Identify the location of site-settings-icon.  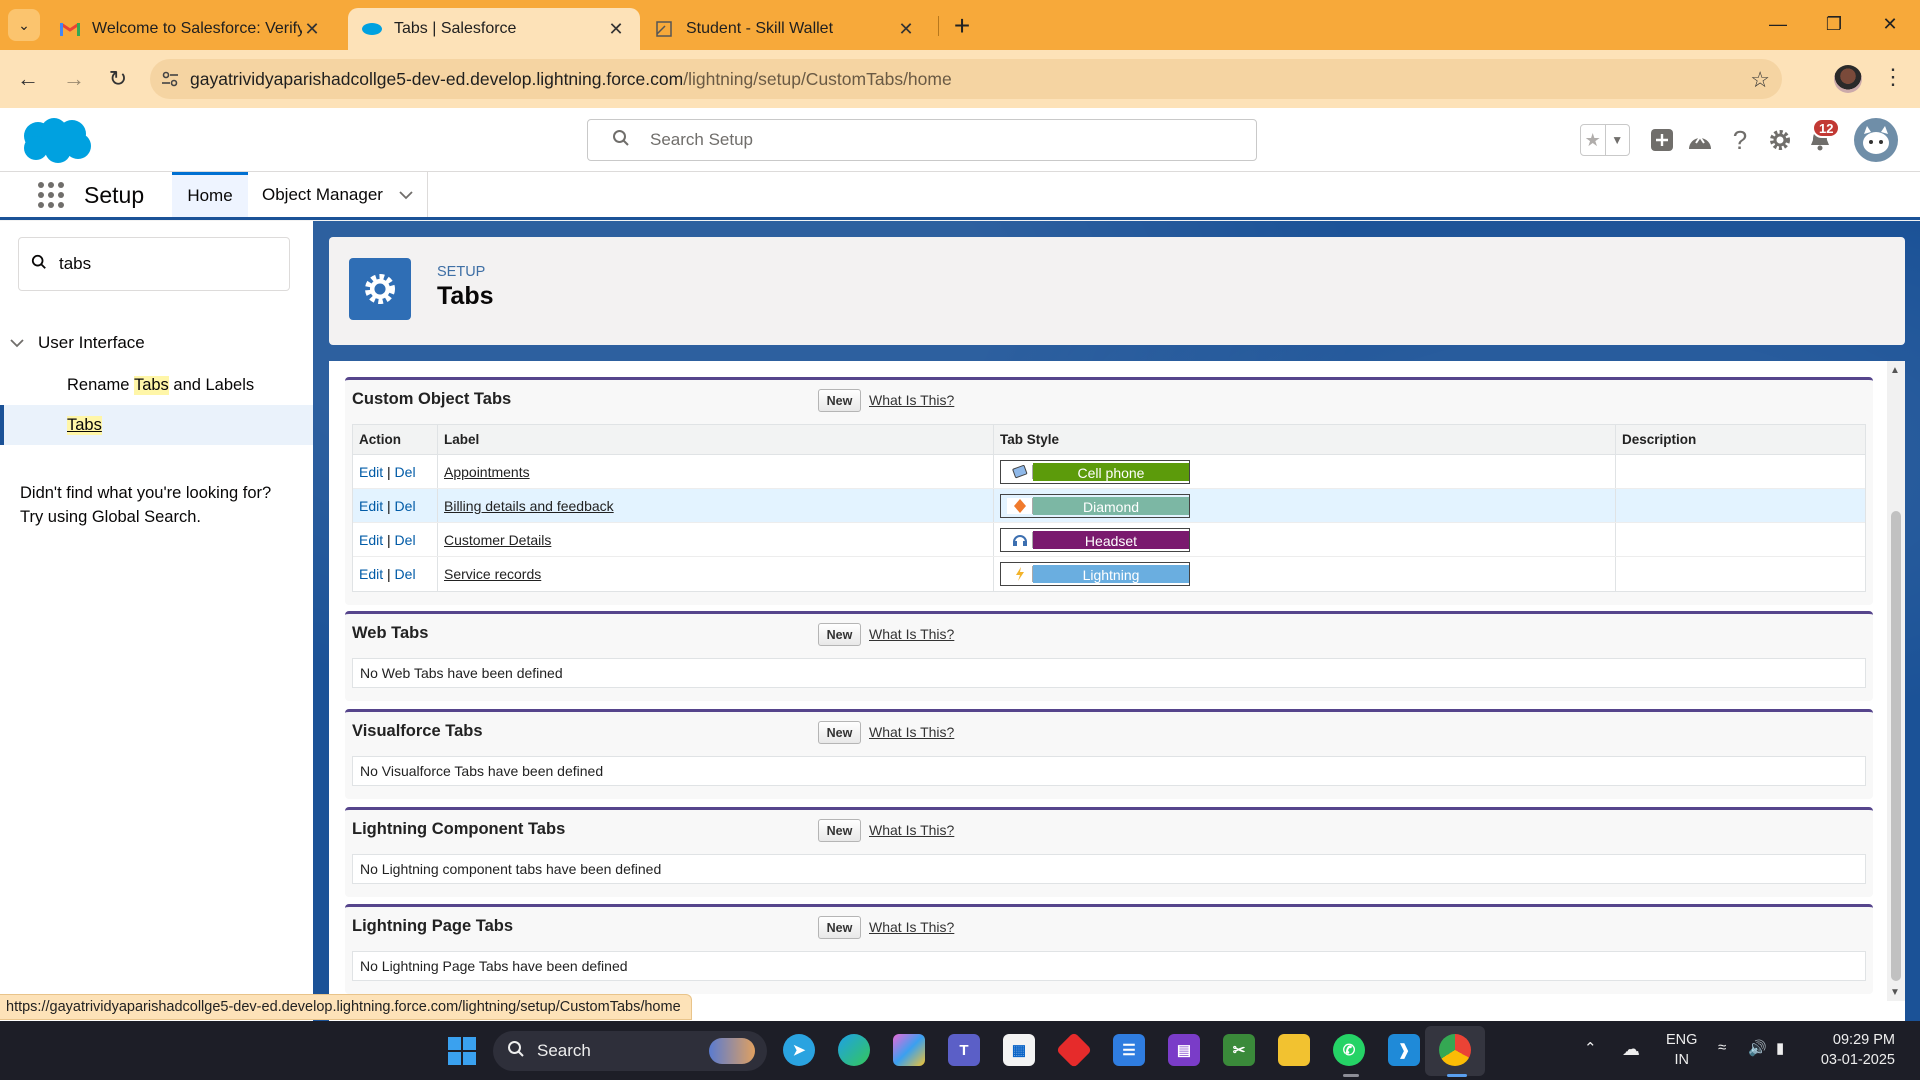
(170, 79).